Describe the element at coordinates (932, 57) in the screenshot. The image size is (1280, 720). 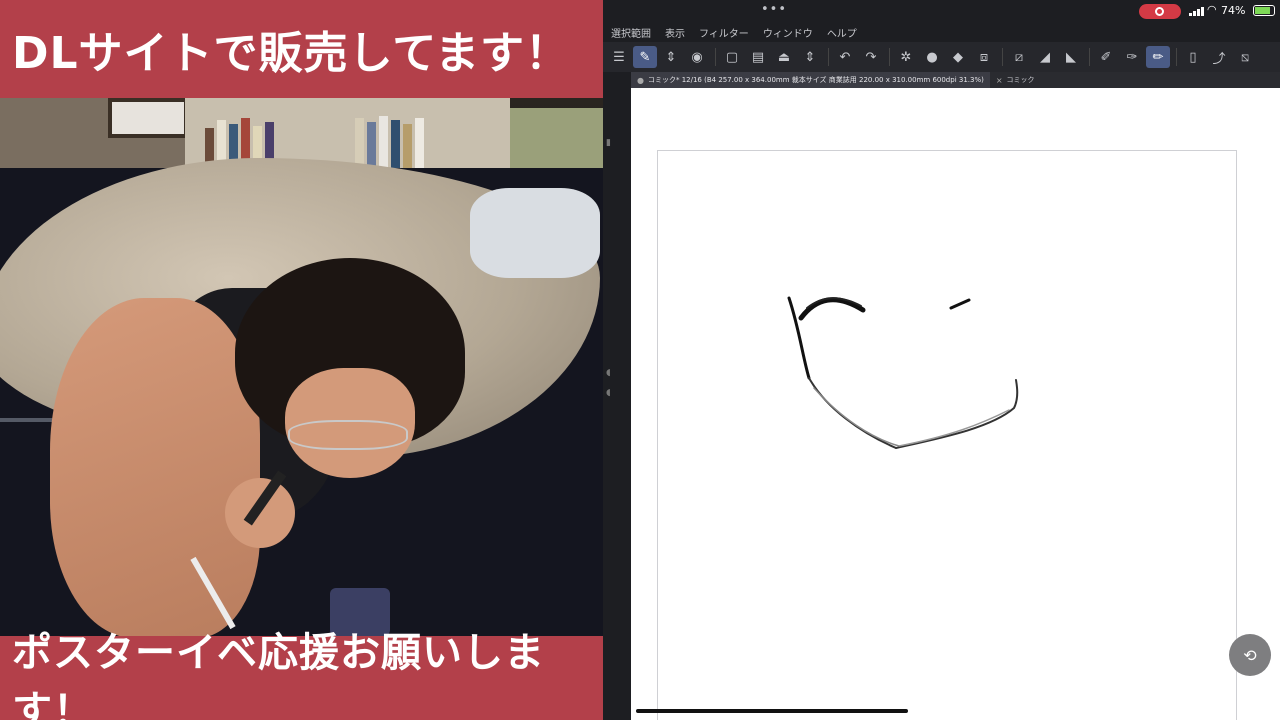
I see `circle-icon: ●` at that location.